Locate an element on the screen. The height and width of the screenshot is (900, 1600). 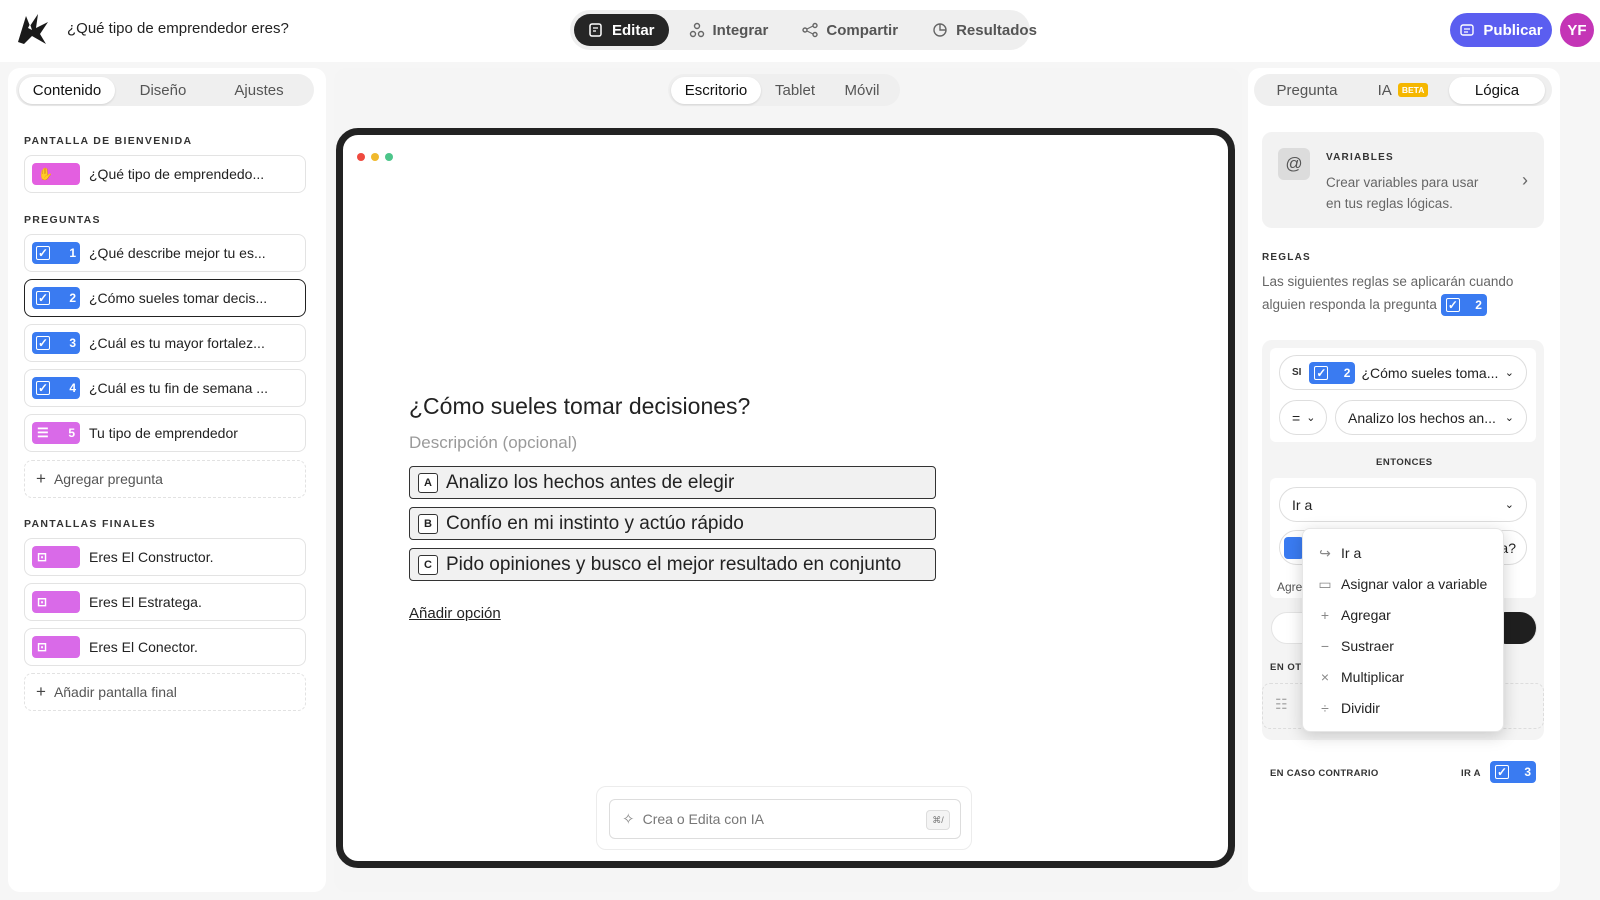
magic-wand-icon: ✧ is located at coordinates (628, 819).